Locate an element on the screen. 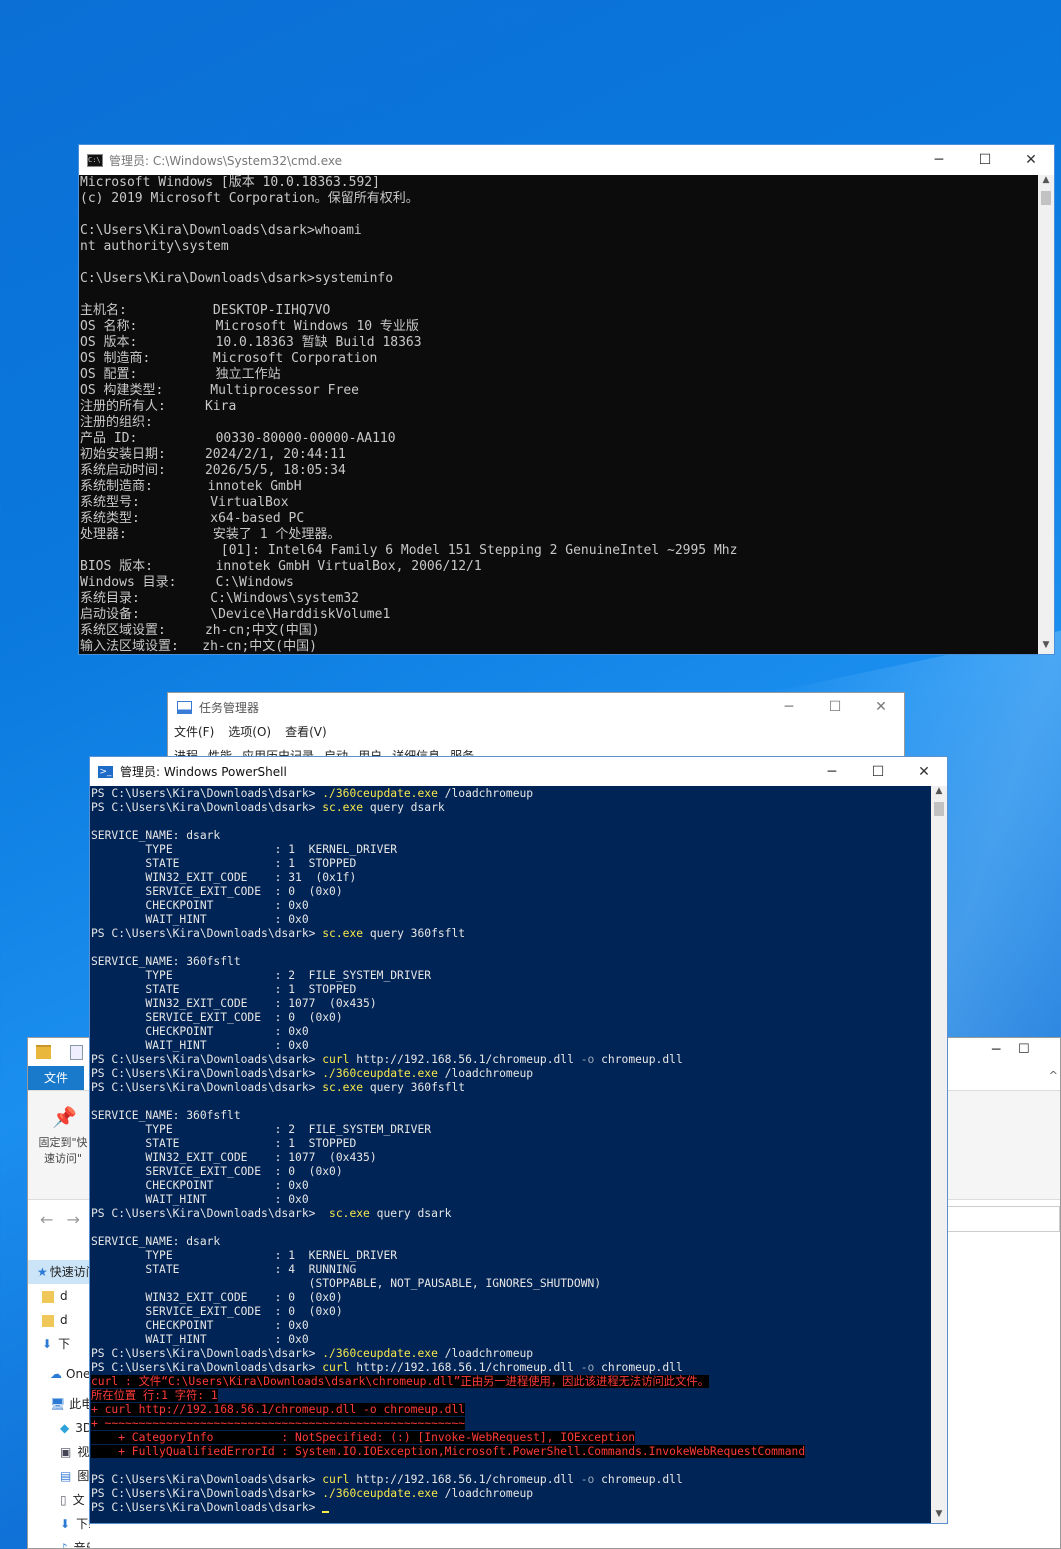 The image size is (1061, 1549). ribbon-collapse-icon: ^ is located at coordinates (1053, 1075).